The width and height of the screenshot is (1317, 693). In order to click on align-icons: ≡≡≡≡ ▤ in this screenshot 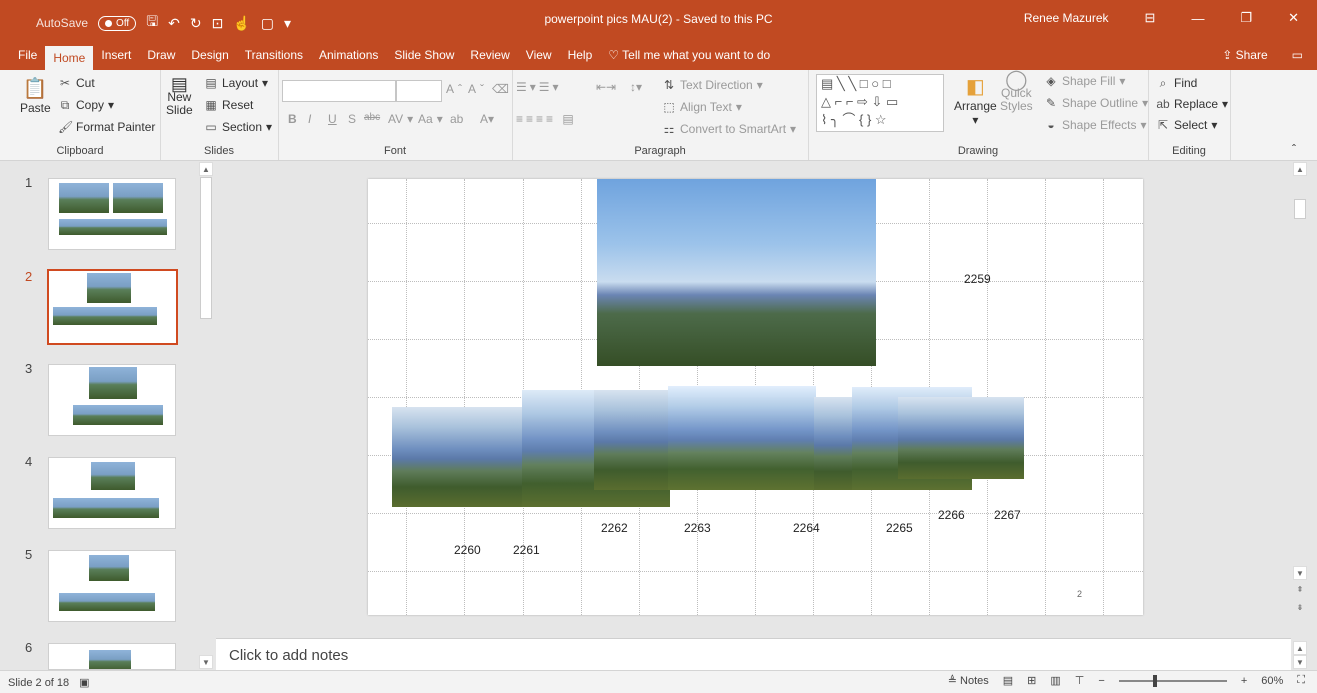, I will do `click(546, 119)`.